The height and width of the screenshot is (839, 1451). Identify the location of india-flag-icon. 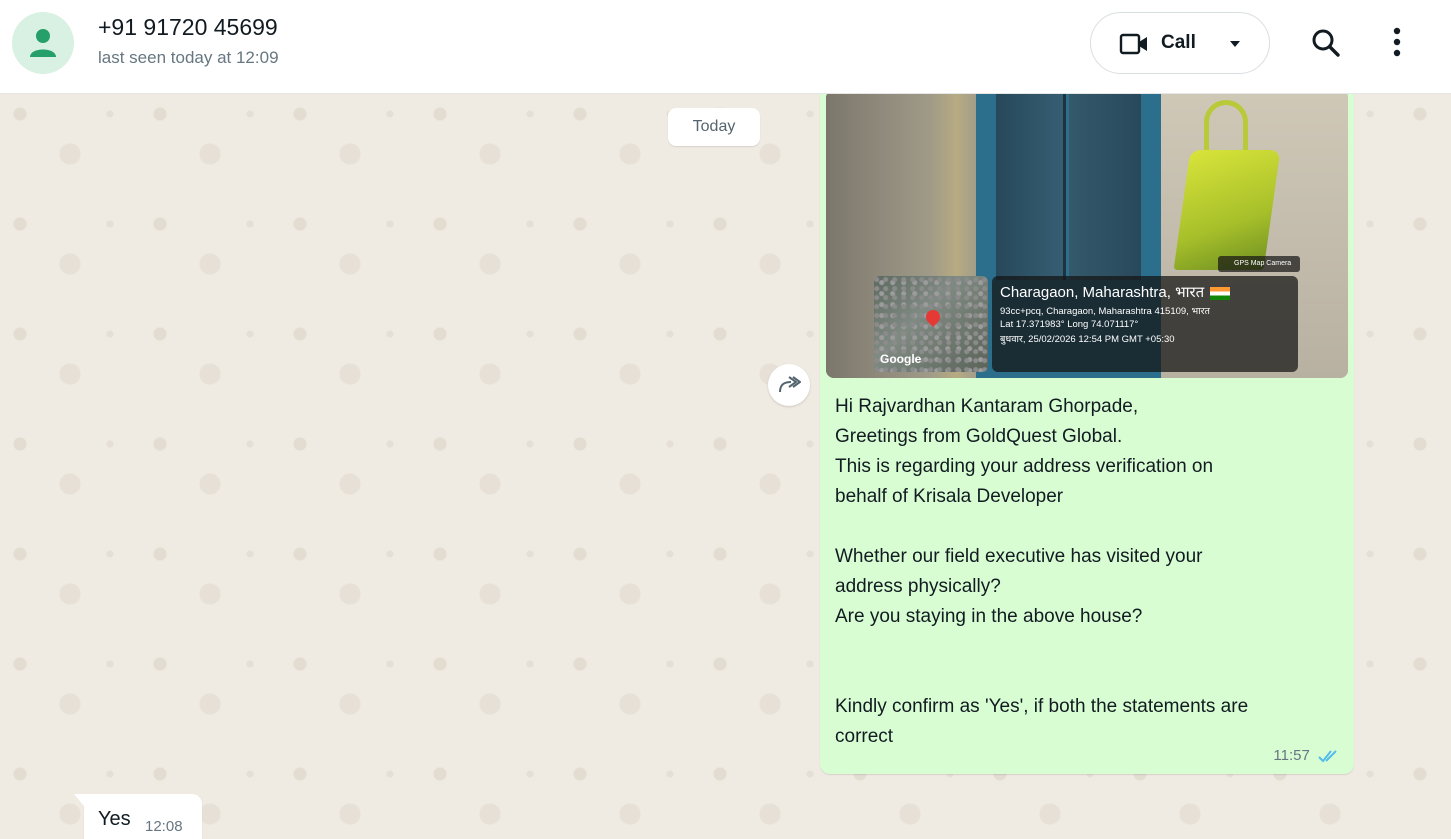
(1220, 293).